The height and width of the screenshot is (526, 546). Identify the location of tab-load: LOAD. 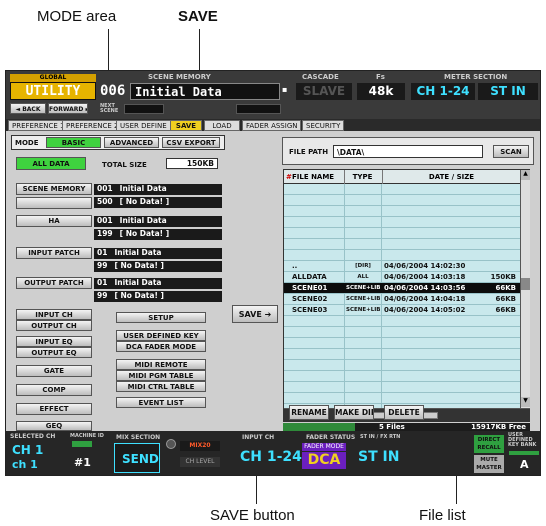
(222, 125).